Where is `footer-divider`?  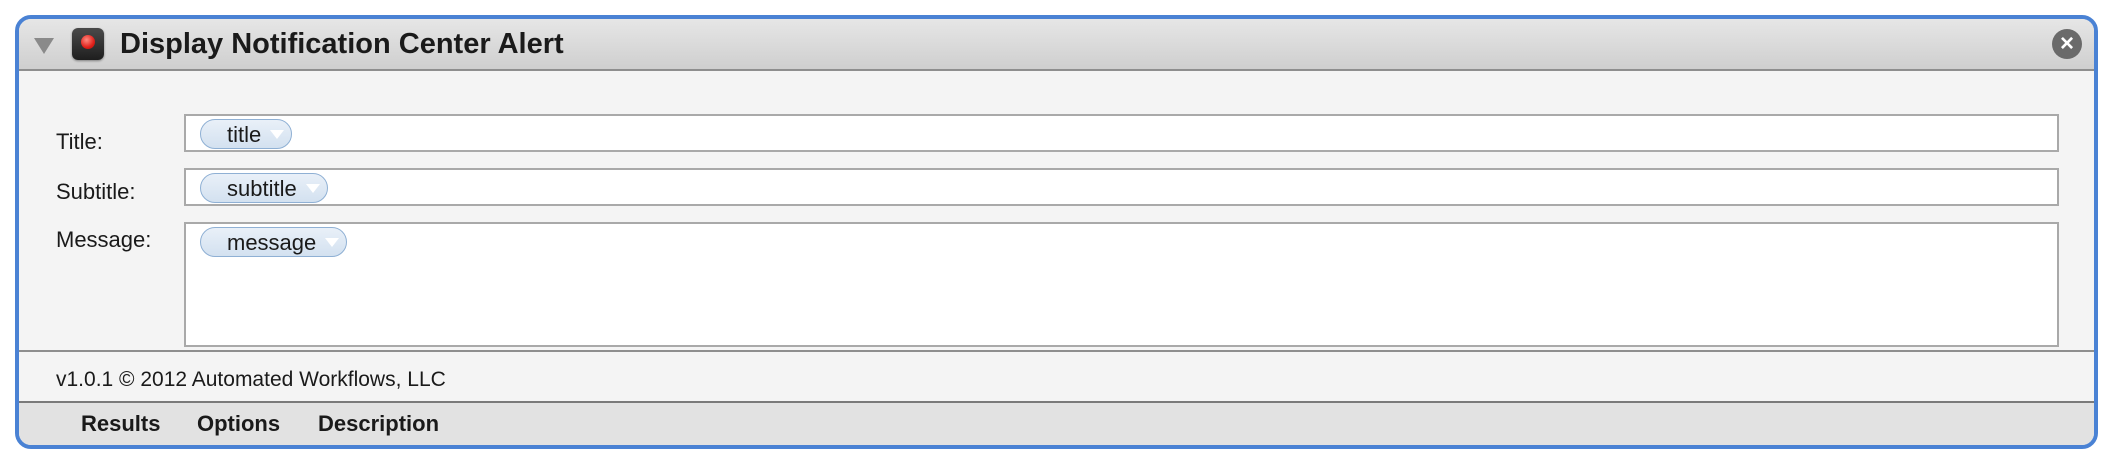 footer-divider is located at coordinates (1056, 351).